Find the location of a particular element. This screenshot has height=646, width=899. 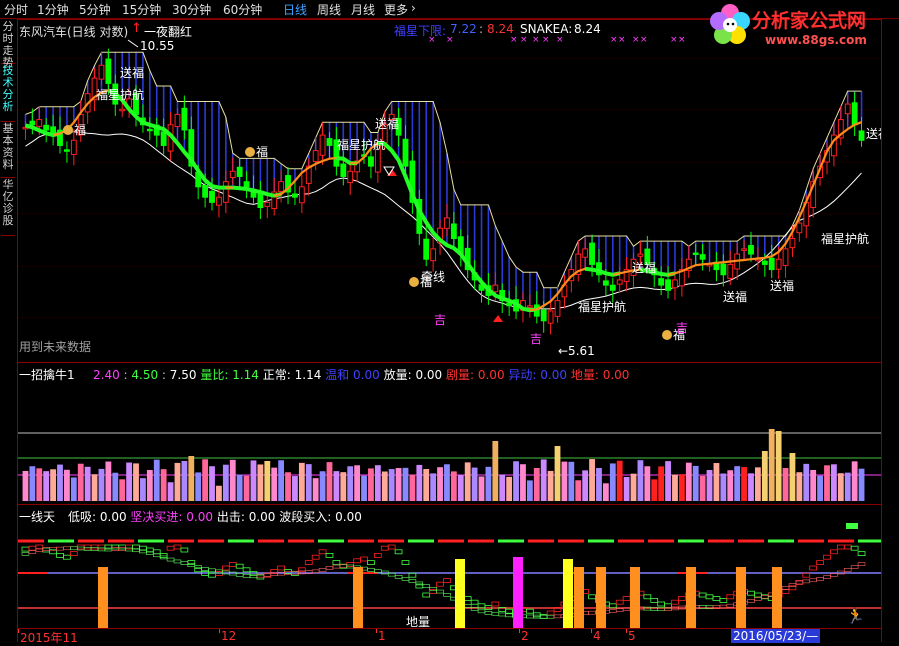

left-tab-2: 基本资料 is located at coordinates (8, 150).